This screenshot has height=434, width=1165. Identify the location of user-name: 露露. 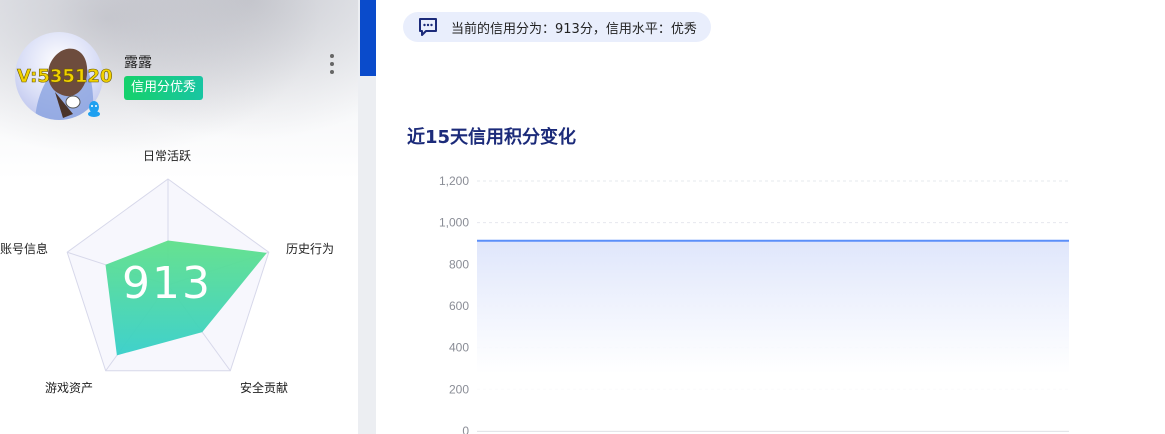
(138, 63).